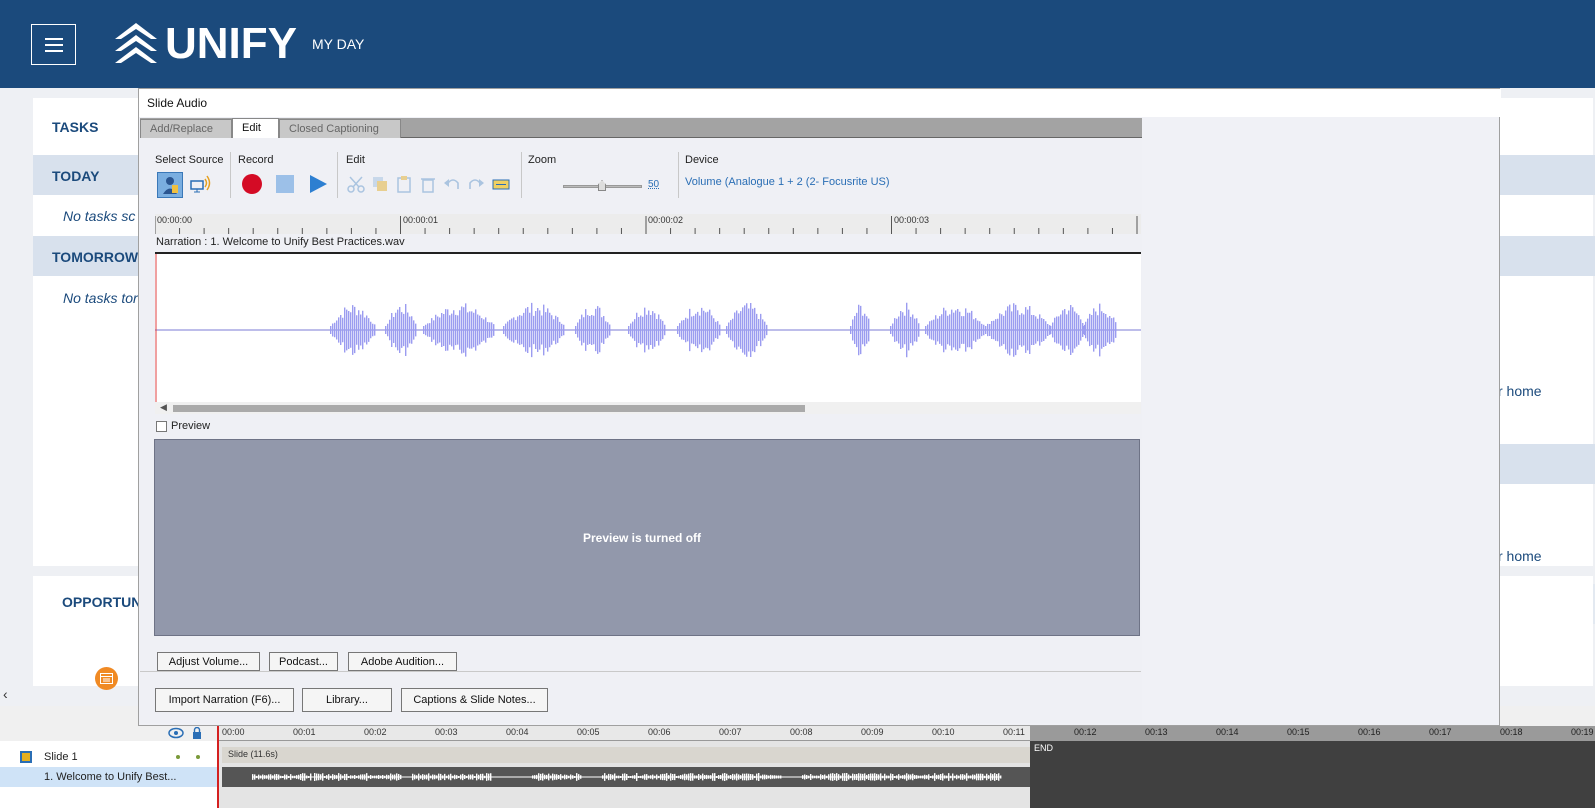 The image size is (1595, 808). Describe the element at coordinates (489, 408) in the screenshot. I see `waveform-scrollbar-thumb` at that location.